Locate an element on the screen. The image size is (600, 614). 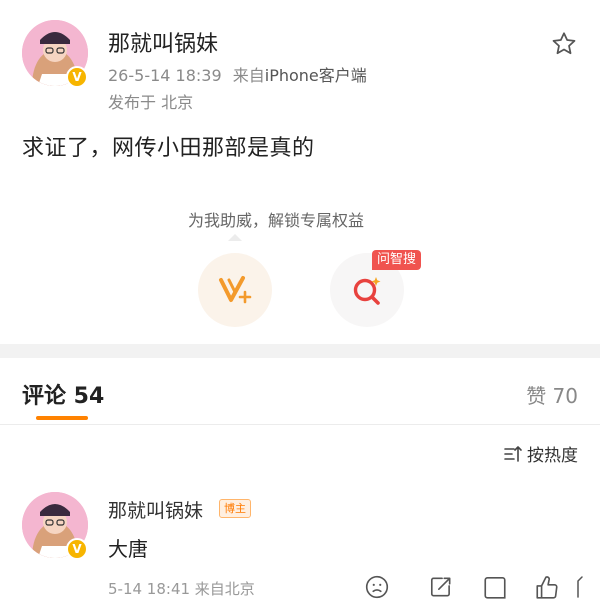
comment-author-name: 那就叫锅妹 is located at coordinates (155, 509).